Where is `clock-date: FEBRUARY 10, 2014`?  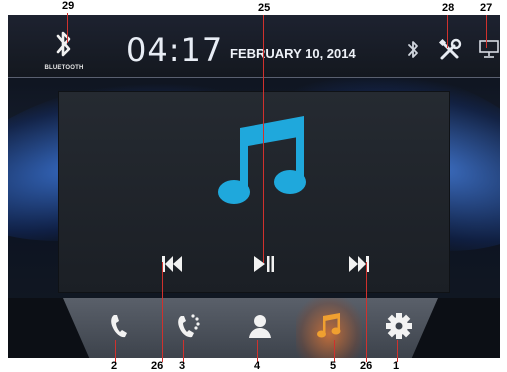 clock-date: FEBRUARY 10, 2014 is located at coordinates (293, 53).